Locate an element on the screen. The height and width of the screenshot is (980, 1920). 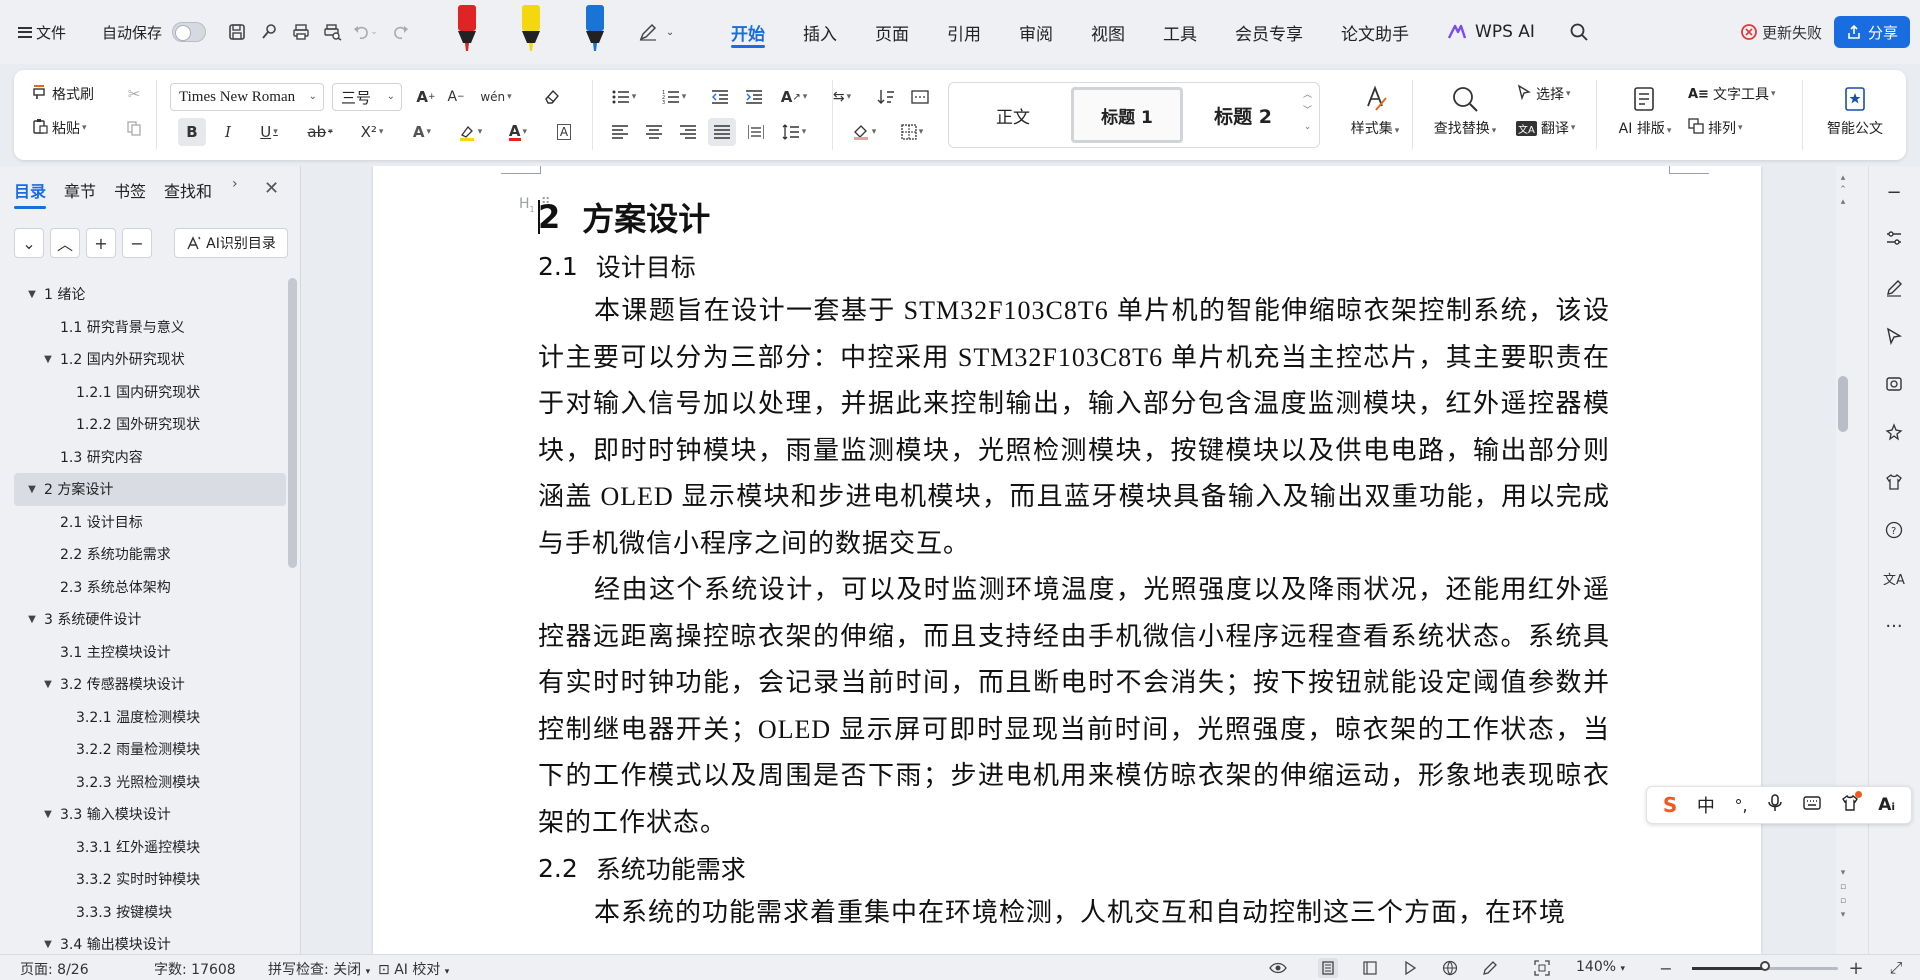
borders-icon: ▾ is located at coordinates (912, 132).